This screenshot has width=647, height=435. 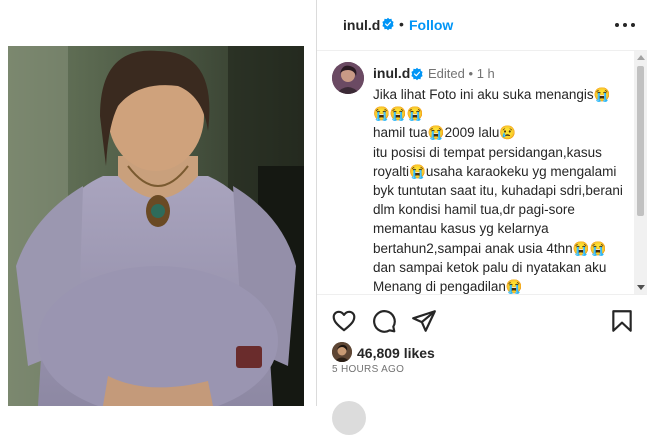 I want to click on post-header: inul.d • Follow, so click(x=482, y=25).